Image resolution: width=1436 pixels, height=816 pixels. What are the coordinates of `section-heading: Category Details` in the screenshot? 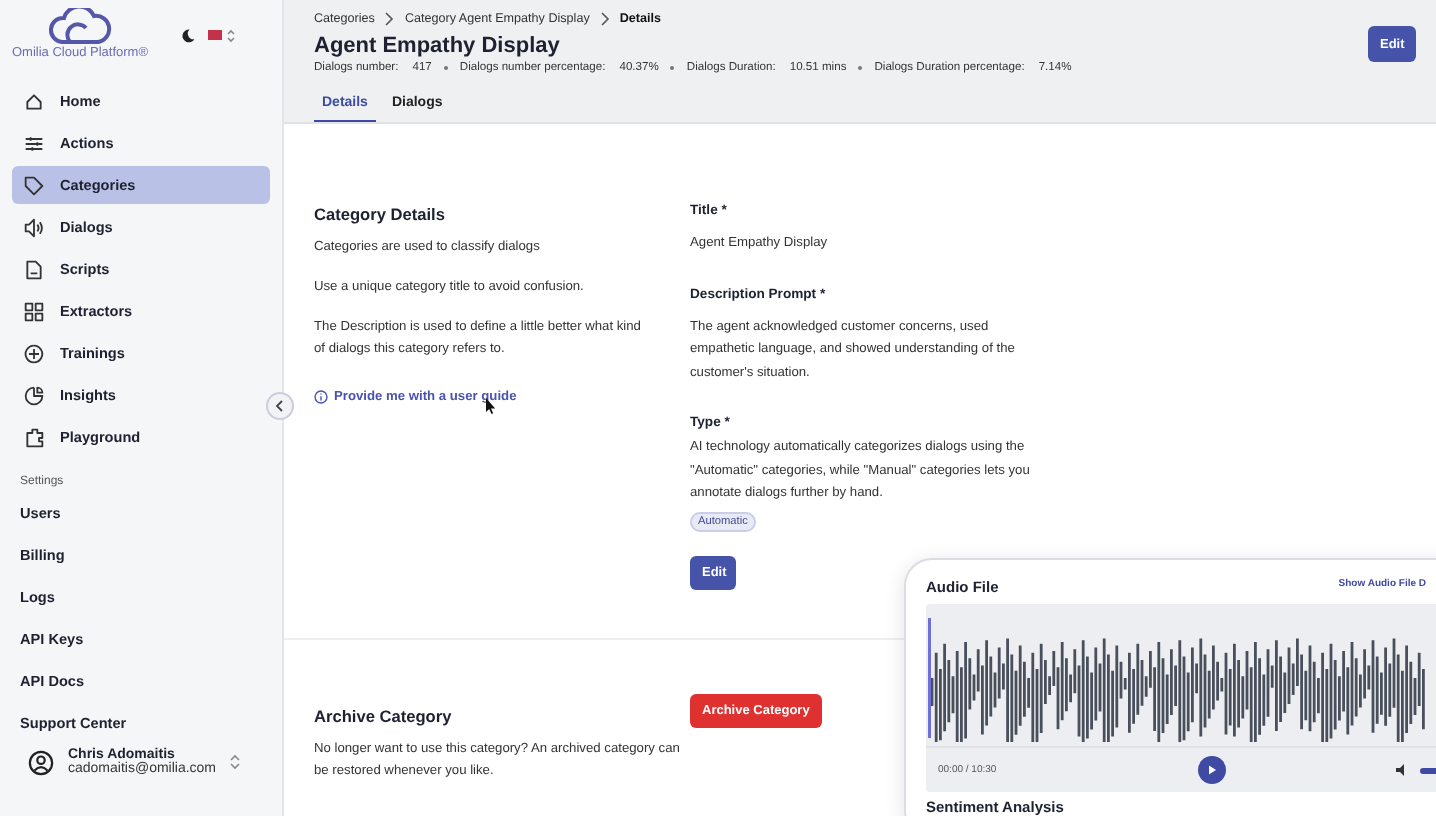 It's located at (380, 214).